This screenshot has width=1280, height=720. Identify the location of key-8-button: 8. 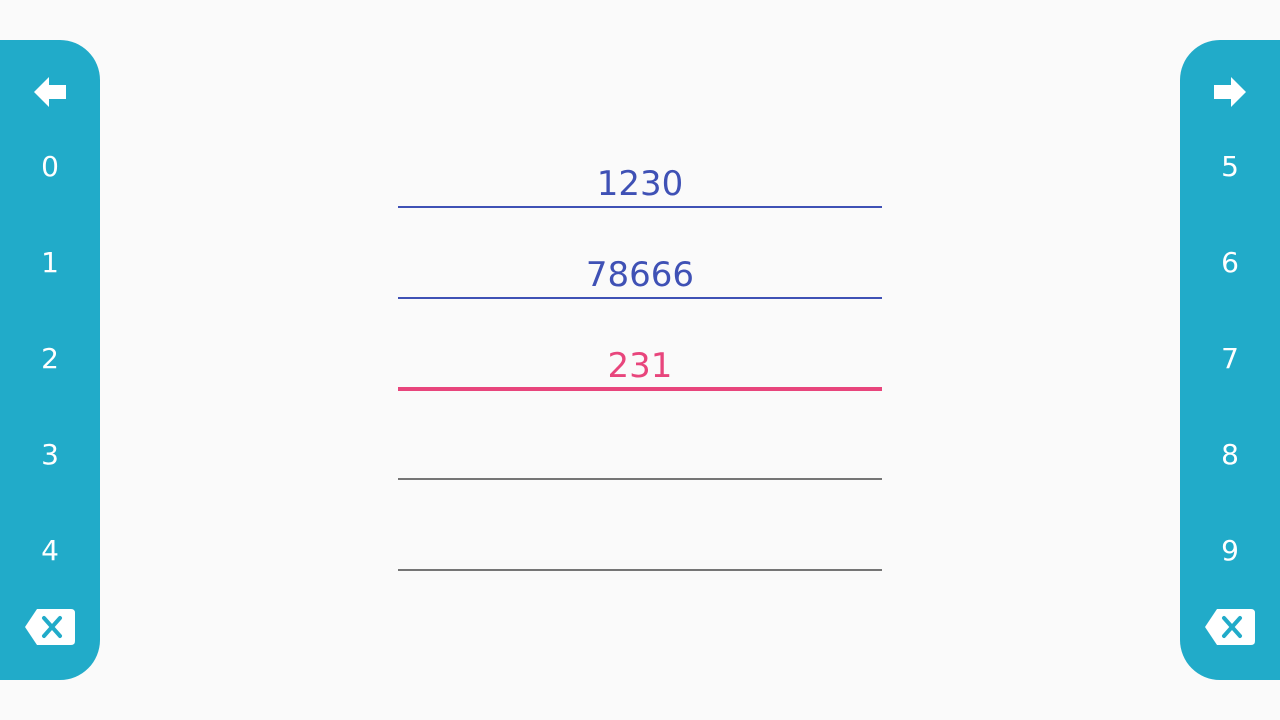
(1230, 454).